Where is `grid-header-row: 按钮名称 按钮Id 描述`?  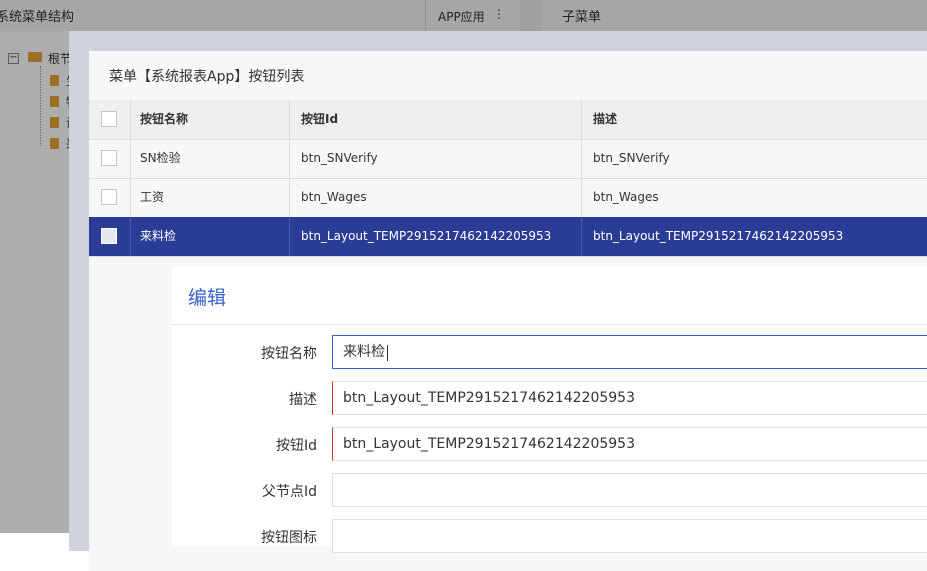
grid-header-row: 按钮名称 按钮Id 描述 is located at coordinates (508, 120).